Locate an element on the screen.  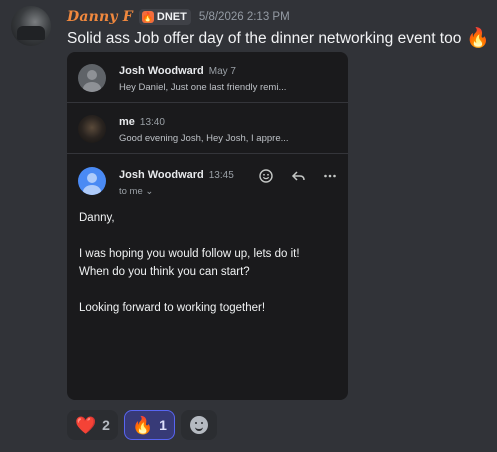
email-line: Danny, is located at coordinates (97, 218).